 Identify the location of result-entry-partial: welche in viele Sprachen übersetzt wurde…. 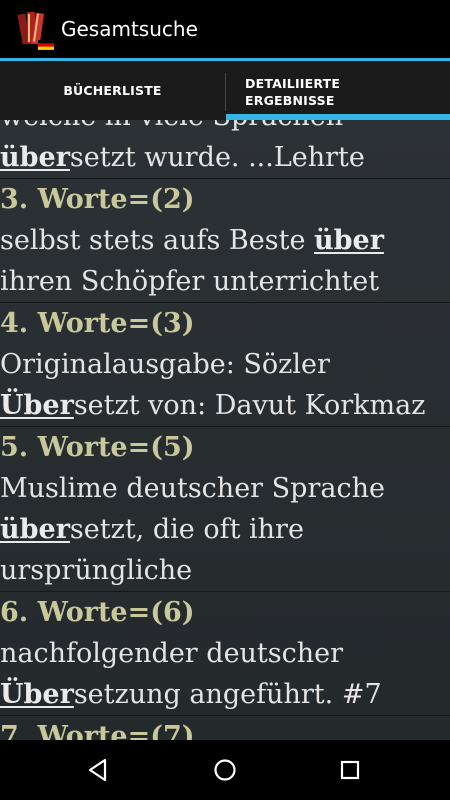
(225, 149).